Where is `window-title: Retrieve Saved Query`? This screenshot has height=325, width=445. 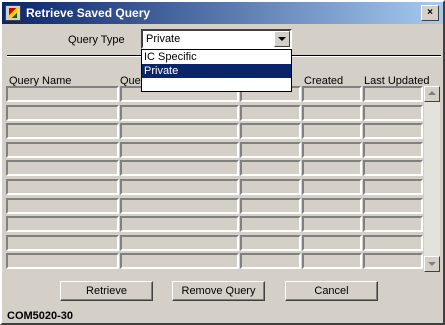
window-title: Retrieve Saved Query is located at coordinates (88, 13).